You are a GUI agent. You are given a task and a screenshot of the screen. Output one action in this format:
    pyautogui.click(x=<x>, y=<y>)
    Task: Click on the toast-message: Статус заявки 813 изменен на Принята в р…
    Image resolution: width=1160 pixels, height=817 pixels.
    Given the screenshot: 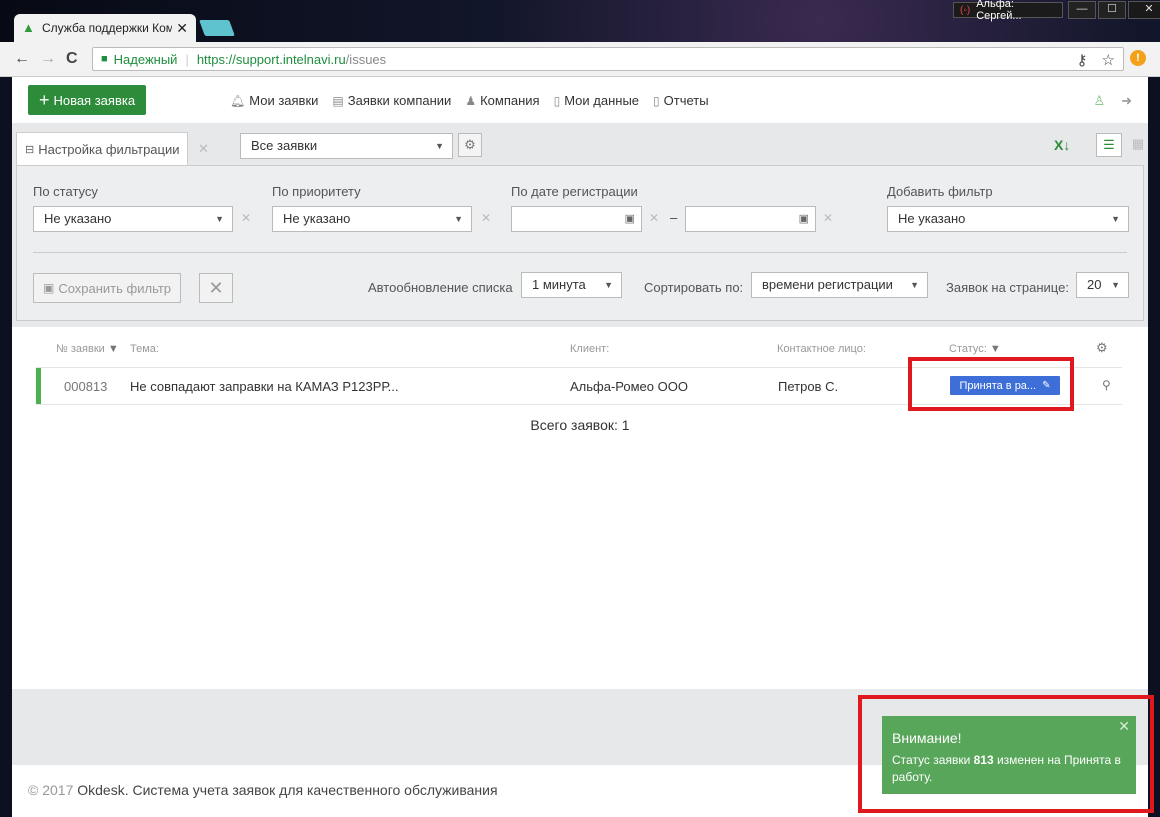 What is the action you would take?
    pyautogui.click(x=1006, y=768)
    